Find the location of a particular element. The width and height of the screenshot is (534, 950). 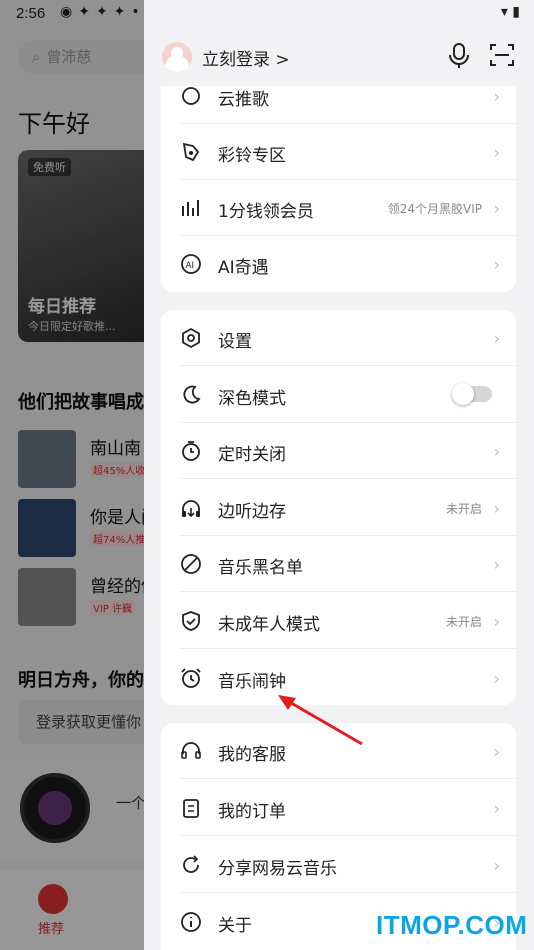

ringtone-icon is located at coordinates (191, 152).